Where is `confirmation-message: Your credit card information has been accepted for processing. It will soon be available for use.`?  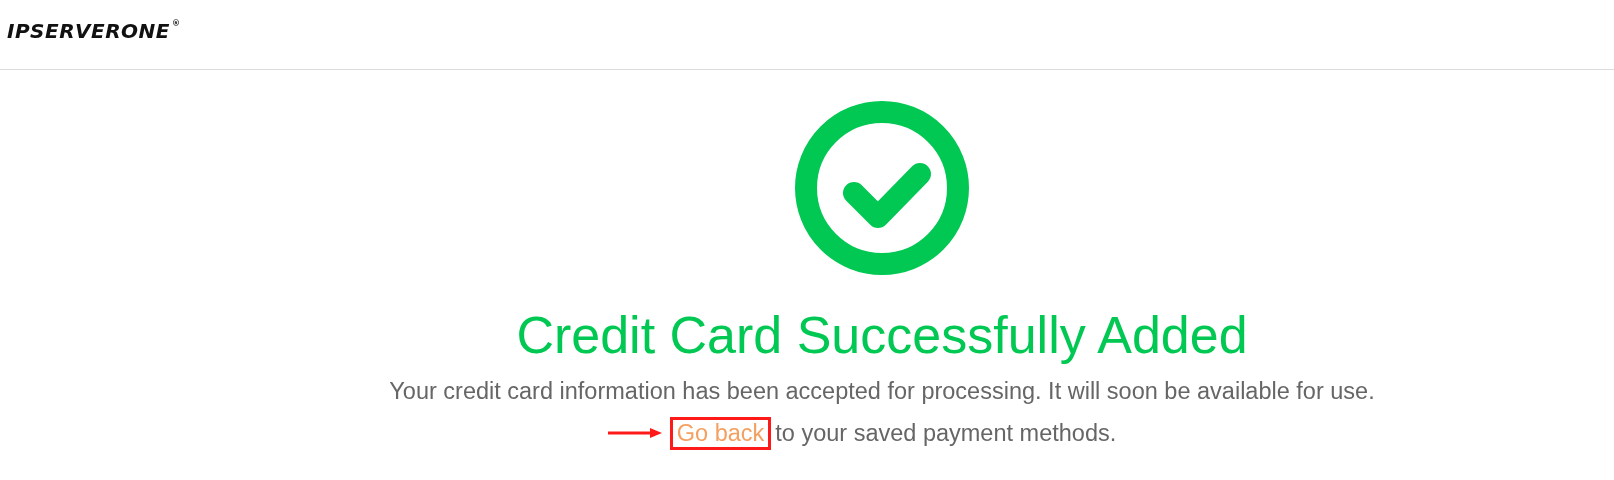
confirmation-message: Your credit card information has been accepted for processing. It will soon be available for use. is located at coordinates (882, 392).